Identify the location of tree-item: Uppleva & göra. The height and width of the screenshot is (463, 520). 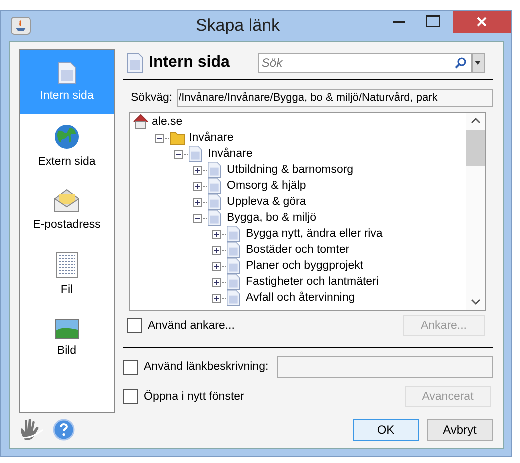
(266, 202).